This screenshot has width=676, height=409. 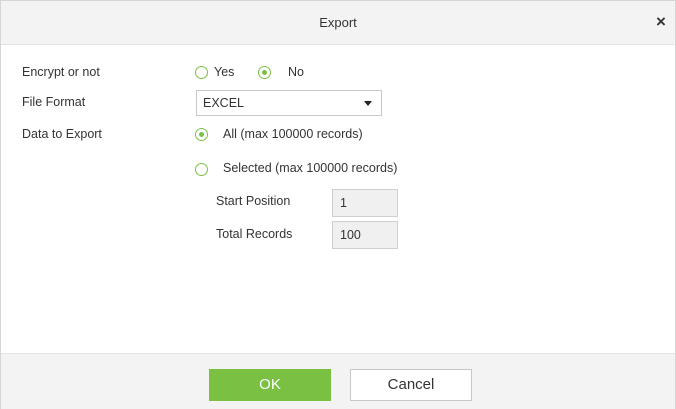 I want to click on encrypt-no-radio, so click(x=264, y=72).